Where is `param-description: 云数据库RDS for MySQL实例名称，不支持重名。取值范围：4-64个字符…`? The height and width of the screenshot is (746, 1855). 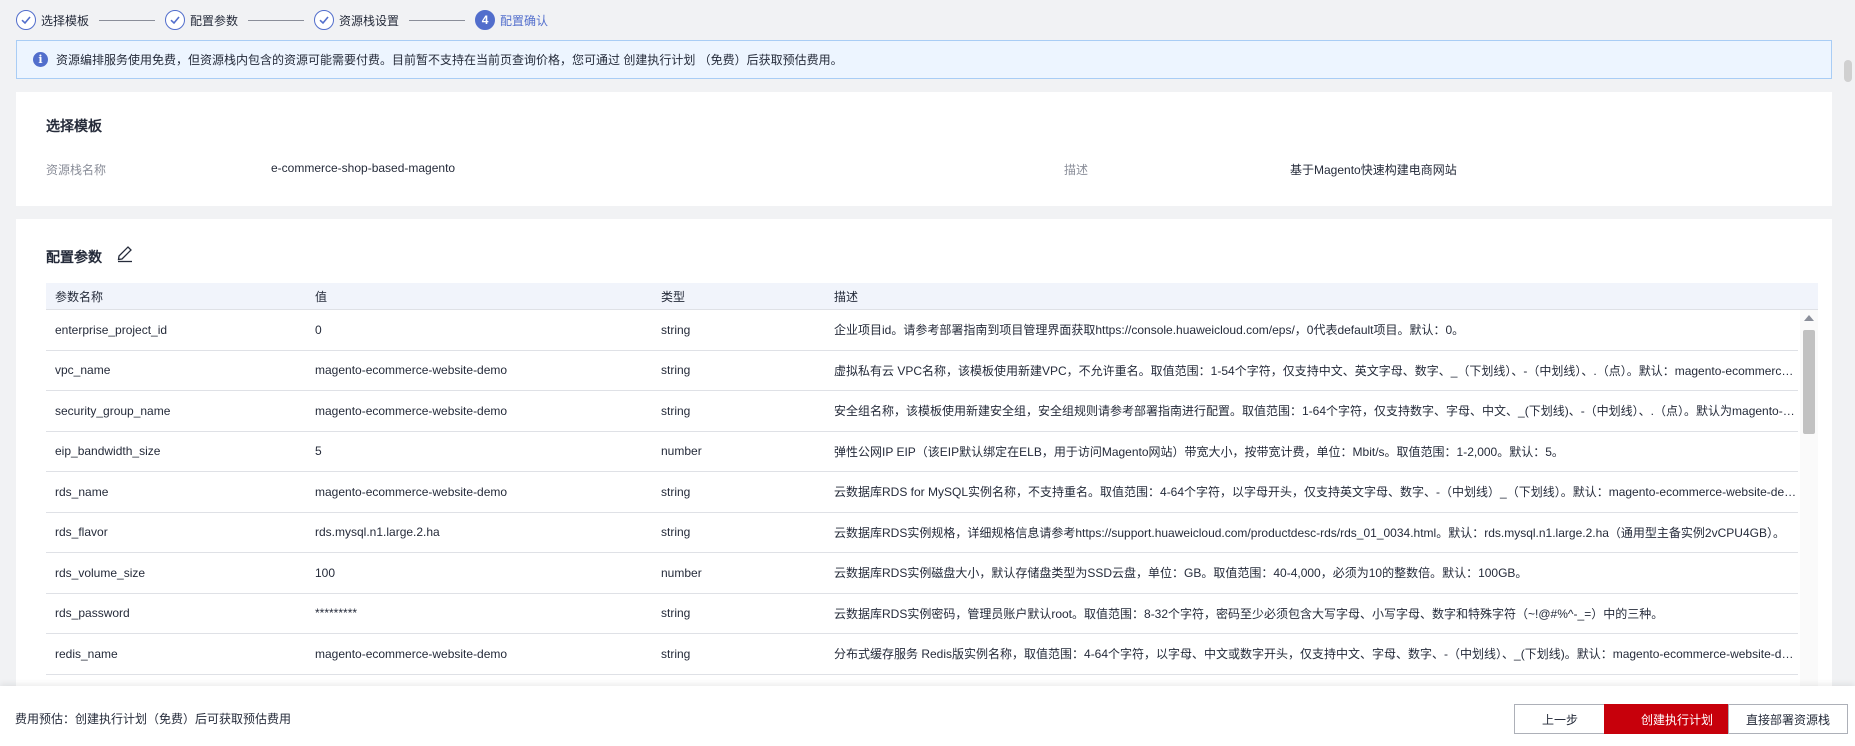 param-description: 云数据库RDS for MySQL实例名称，不支持重名。取值范围：4-64个字符… is located at coordinates (1316, 492).